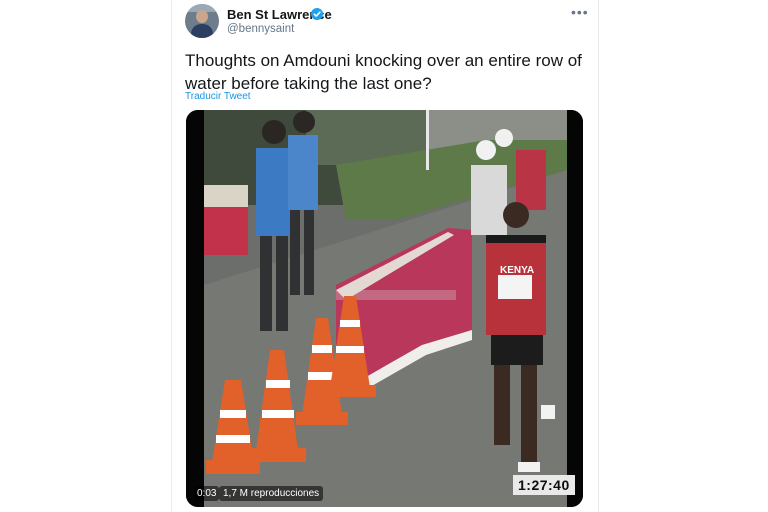  What do you see at coordinates (317, 14) in the screenshot?
I see `verified-badge-icon` at bounding box center [317, 14].